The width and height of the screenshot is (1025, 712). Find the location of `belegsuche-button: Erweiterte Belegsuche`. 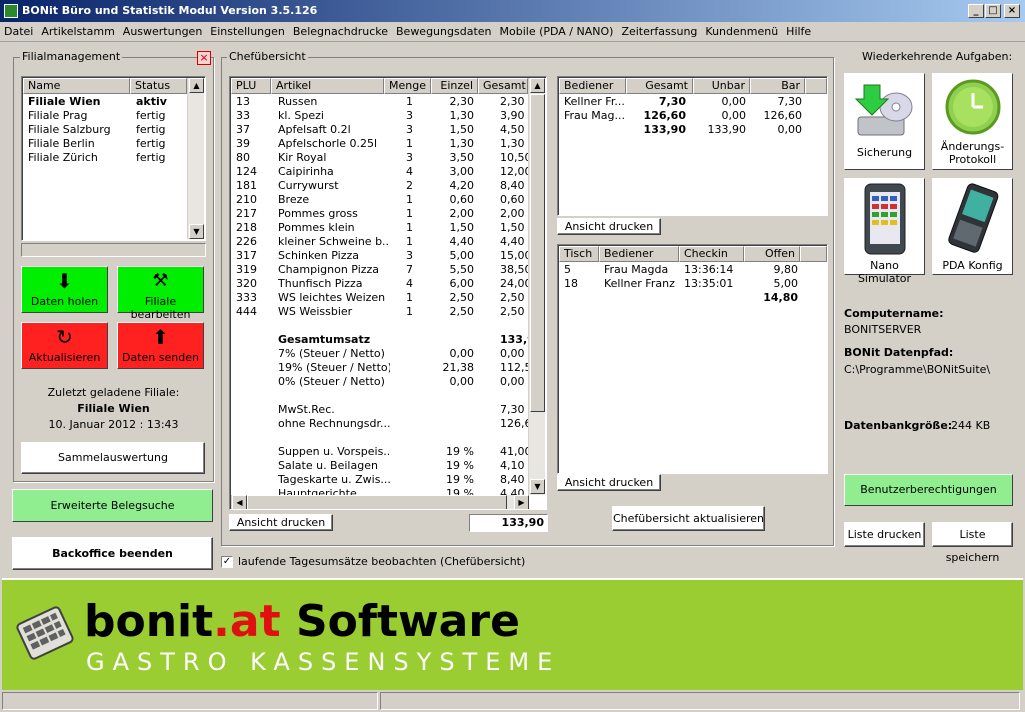

belegsuche-button: Erweiterte Belegsuche is located at coordinates (112, 505).